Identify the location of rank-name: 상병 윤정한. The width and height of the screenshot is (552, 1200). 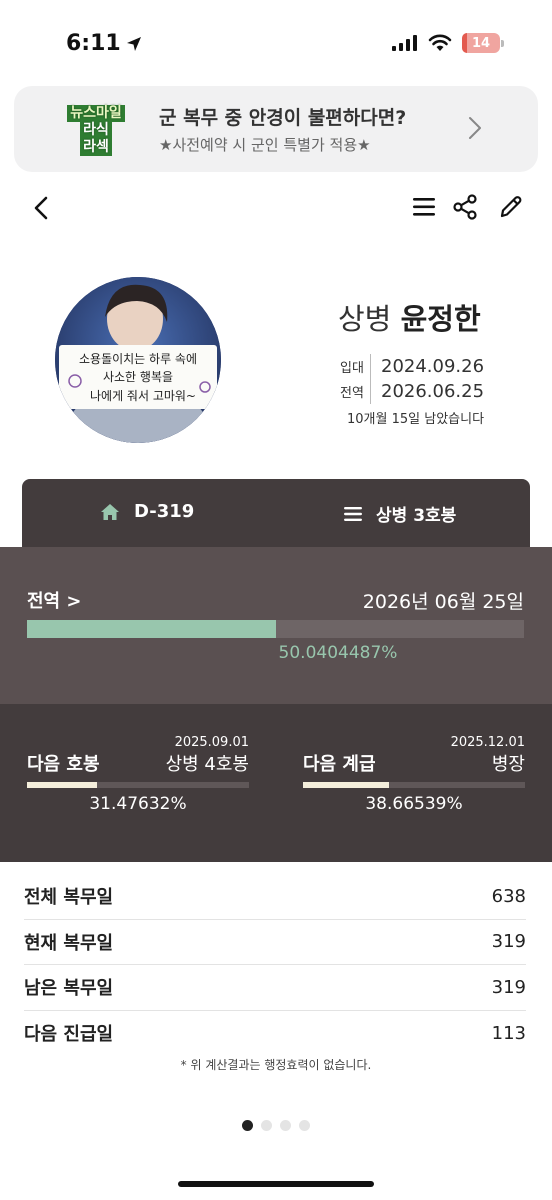
(409, 317).